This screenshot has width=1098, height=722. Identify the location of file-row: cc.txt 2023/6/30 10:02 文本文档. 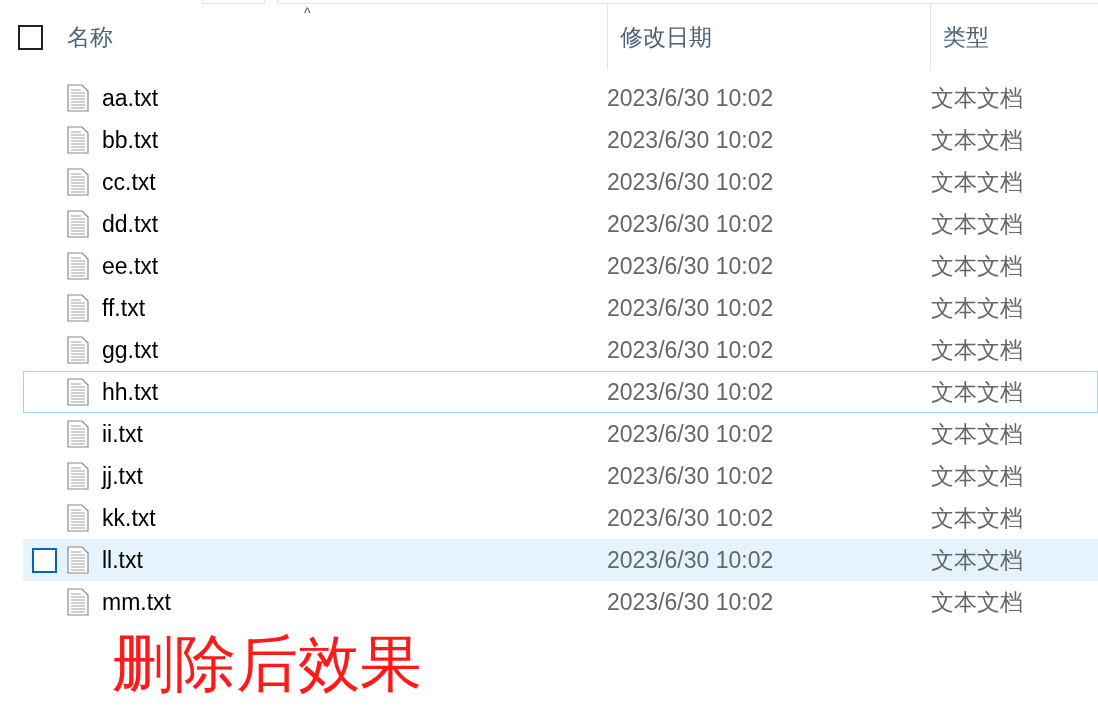
(560, 182).